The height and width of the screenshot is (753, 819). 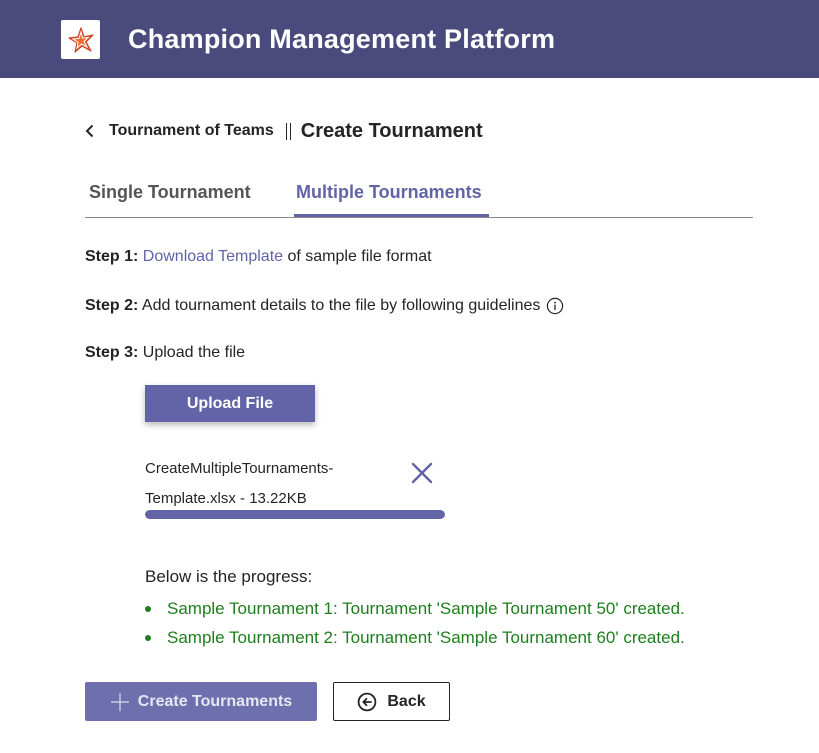 What do you see at coordinates (391, 130) in the screenshot?
I see `page-title: Create Tournament` at bounding box center [391, 130].